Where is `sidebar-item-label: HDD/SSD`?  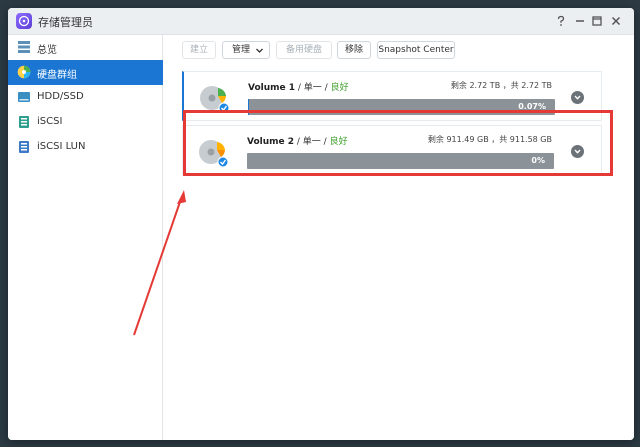 sidebar-item-label: HDD/SSD is located at coordinates (60, 96).